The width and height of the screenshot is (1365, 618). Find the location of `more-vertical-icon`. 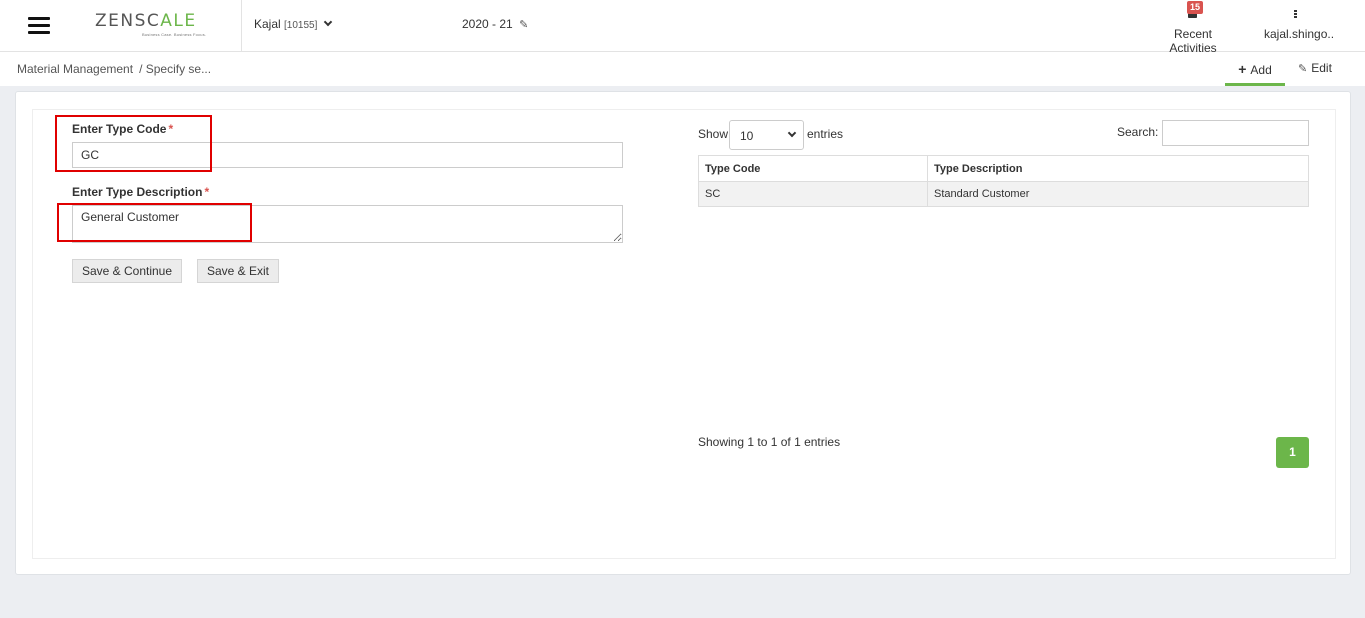

more-vertical-icon is located at coordinates (1295, 14).